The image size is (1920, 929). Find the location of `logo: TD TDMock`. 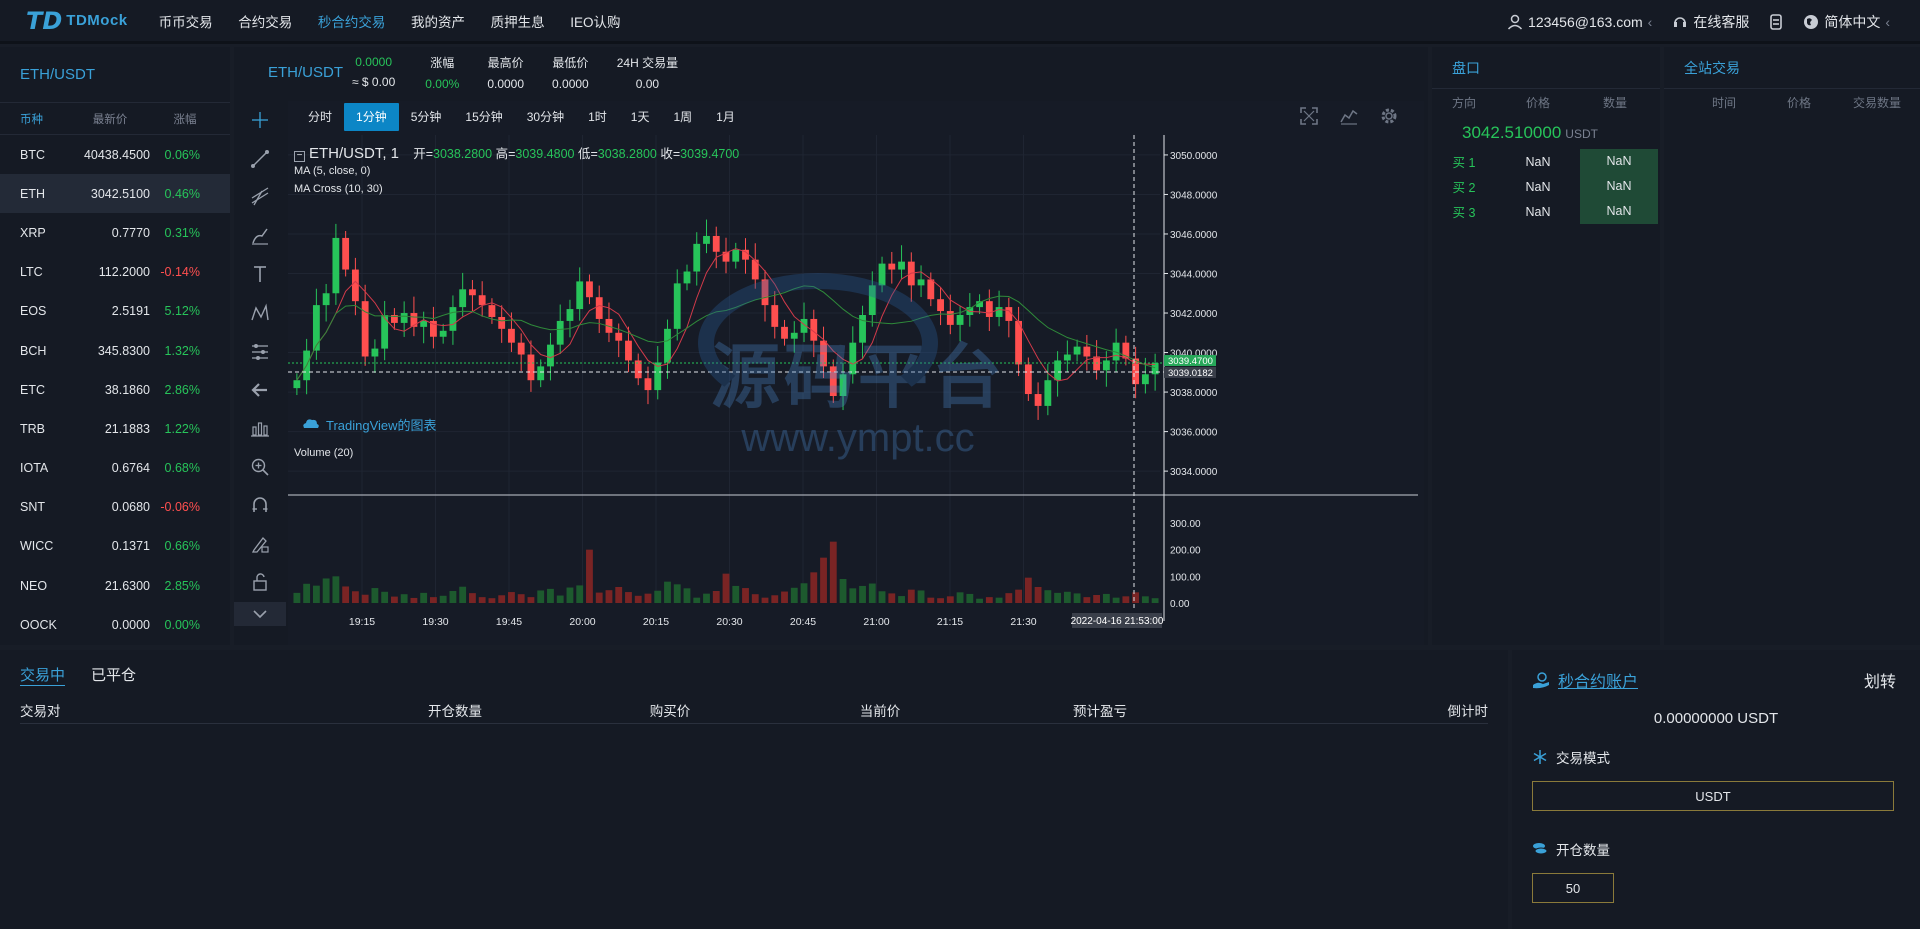

logo: TD TDMock is located at coordinates (77, 21).